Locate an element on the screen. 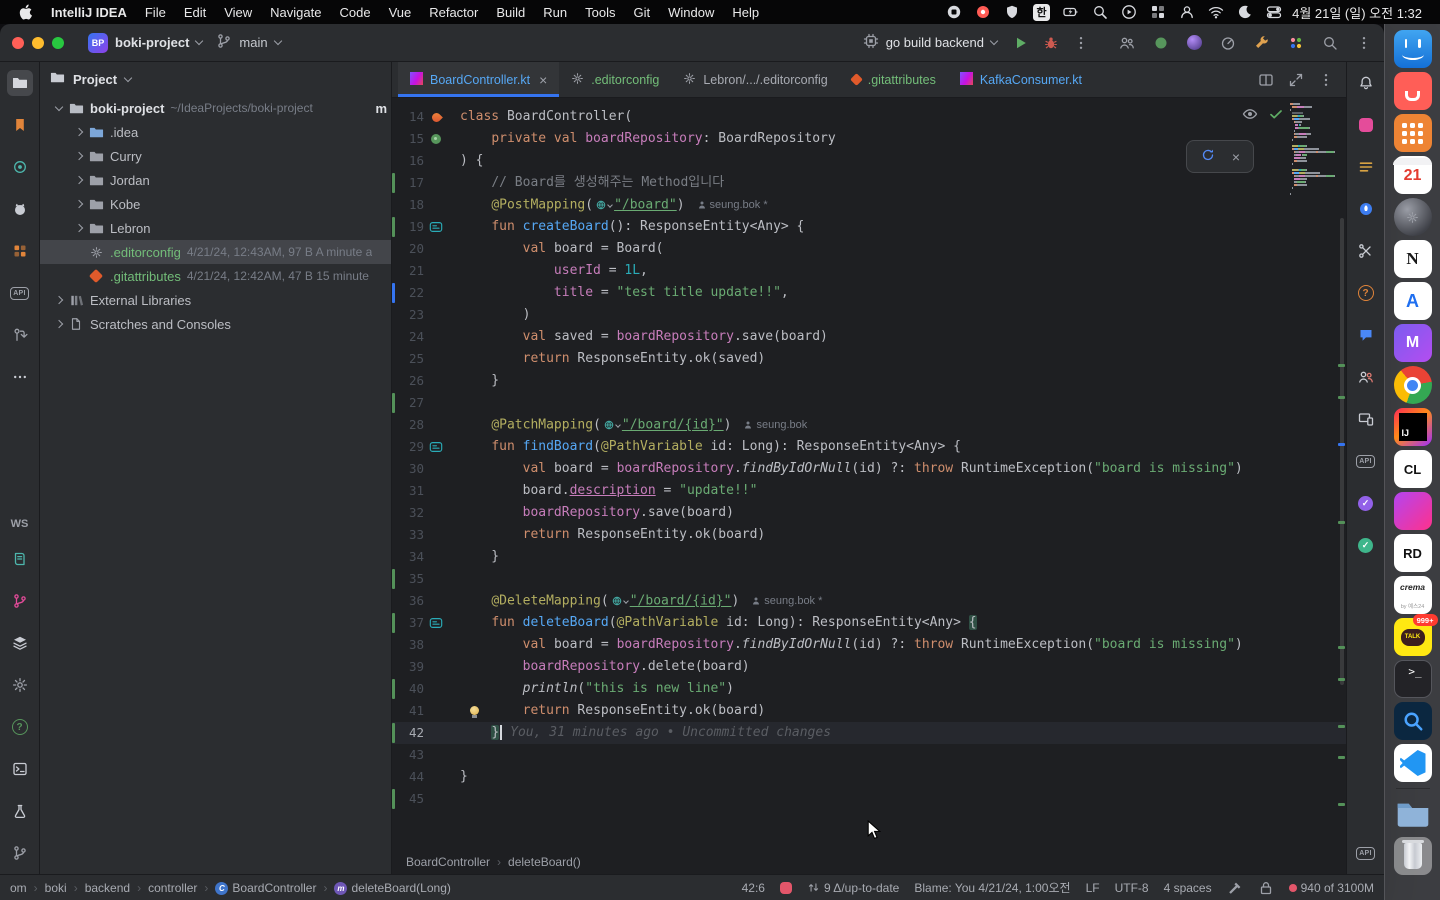  status-path-item: controller is located at coordinates (172, 888).